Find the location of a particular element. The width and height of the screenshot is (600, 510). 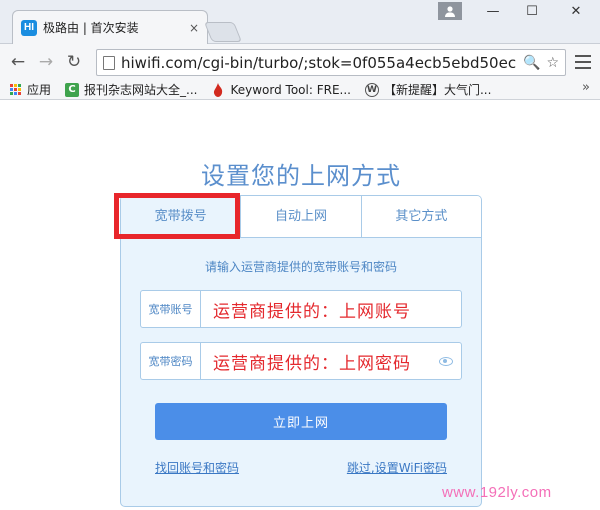

user-icon is located at coordinates (450, 11).